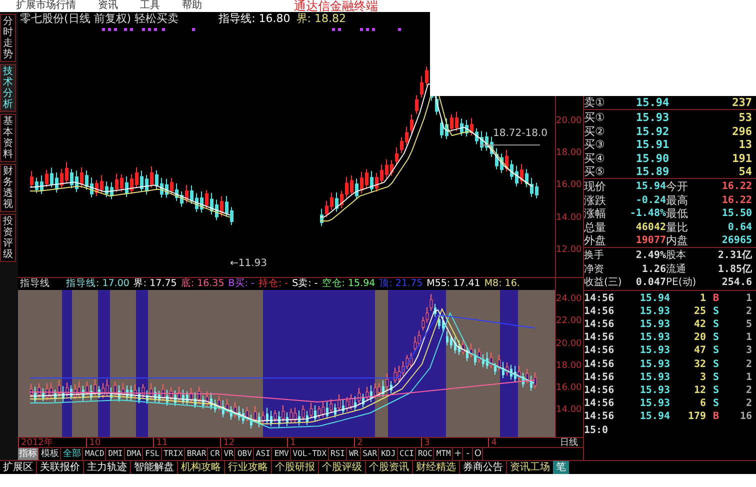 The width and height of the screenshot is (756, 487). Describe the element at coordinates (342, 467) in the screenshot. I see `bottom-tab: 个股评级` at that location.